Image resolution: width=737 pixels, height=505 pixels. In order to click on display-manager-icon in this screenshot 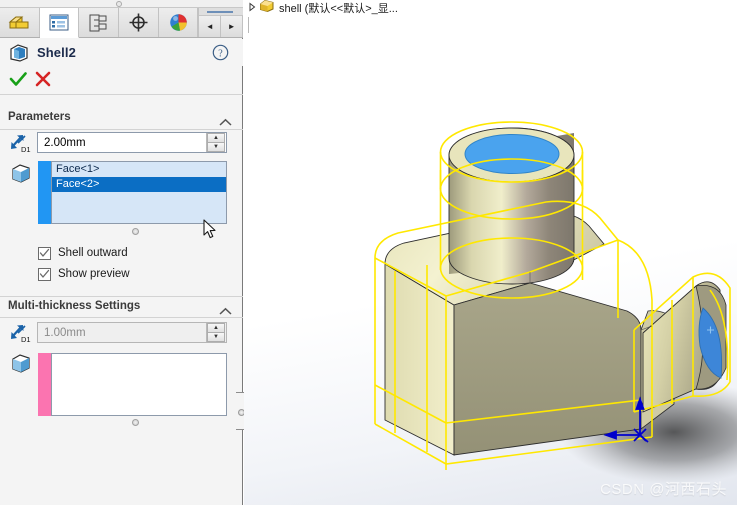, I will do `click(178, 22)`.